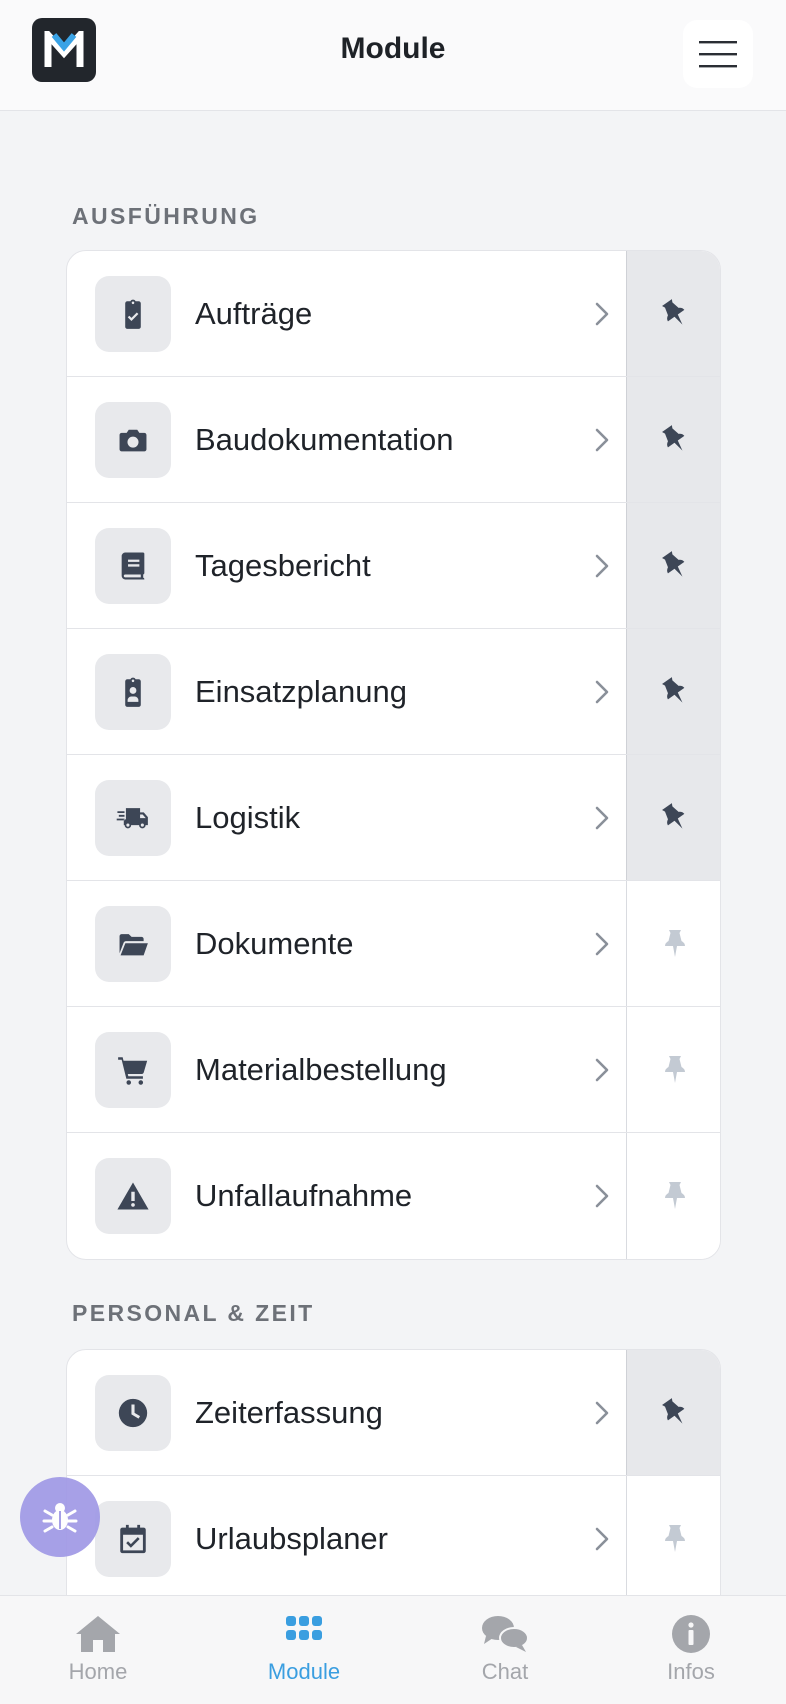 This screenshot has width=786, height=1704. What do you see at coordinates (133, 566) in the screenshot?
I see `book-icon` at bounding box center [133, 566].